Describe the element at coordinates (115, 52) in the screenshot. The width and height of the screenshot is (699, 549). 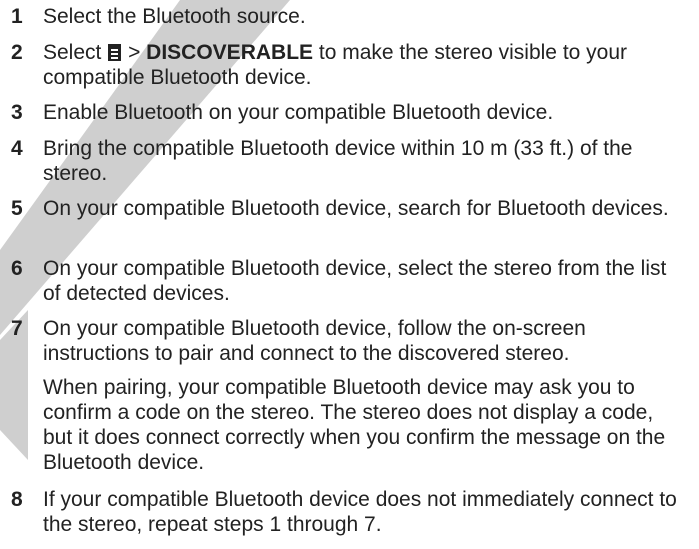
I see `menu-icon` at that location.